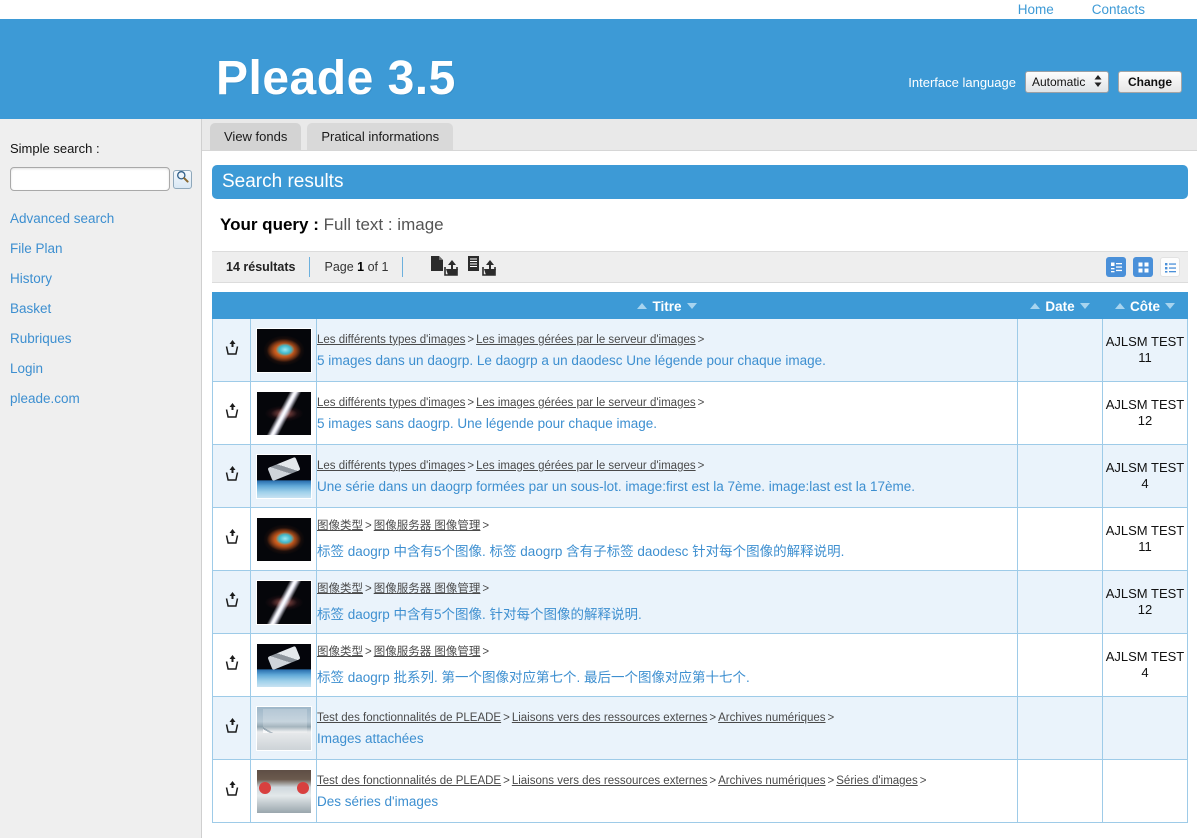  Describe the element at coordinates (463, 267) in the screenshot. I see `export-icon-group` at that location.